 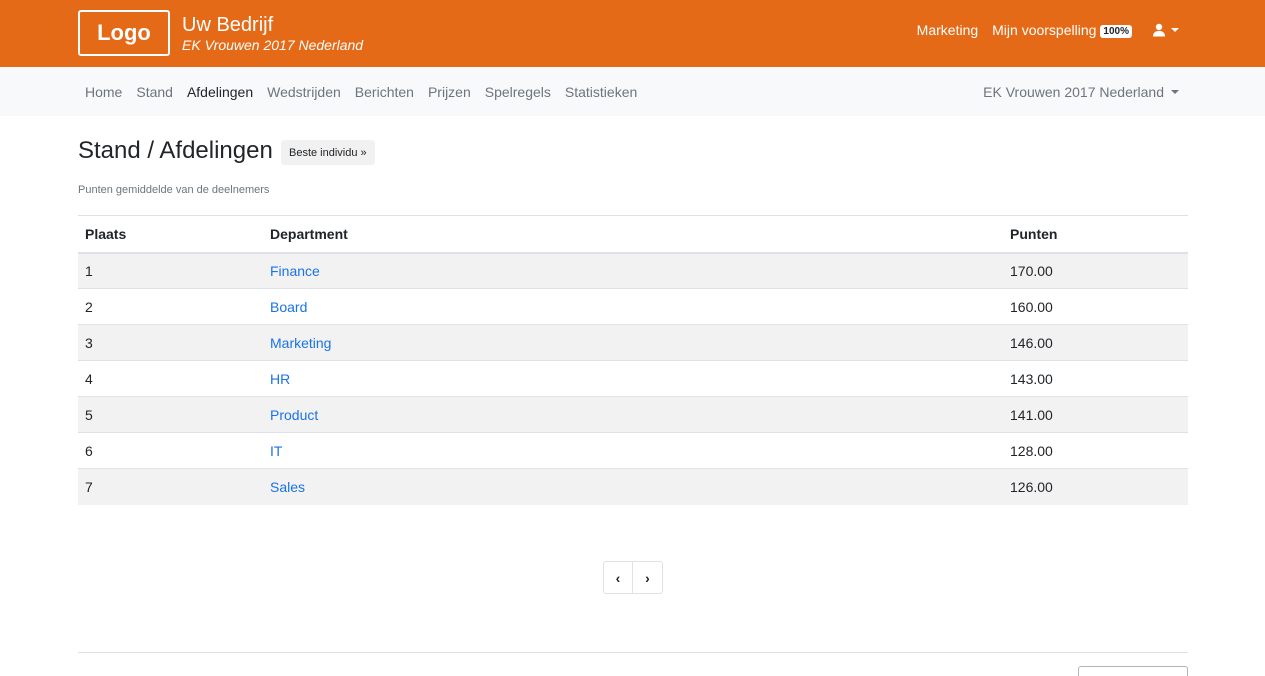 What do you see at coordinates (273, 45) in the screenshot?
I see `brand-subtitle: EK Vrouwen 2017 Nederland` at bounding box center [273, 45].